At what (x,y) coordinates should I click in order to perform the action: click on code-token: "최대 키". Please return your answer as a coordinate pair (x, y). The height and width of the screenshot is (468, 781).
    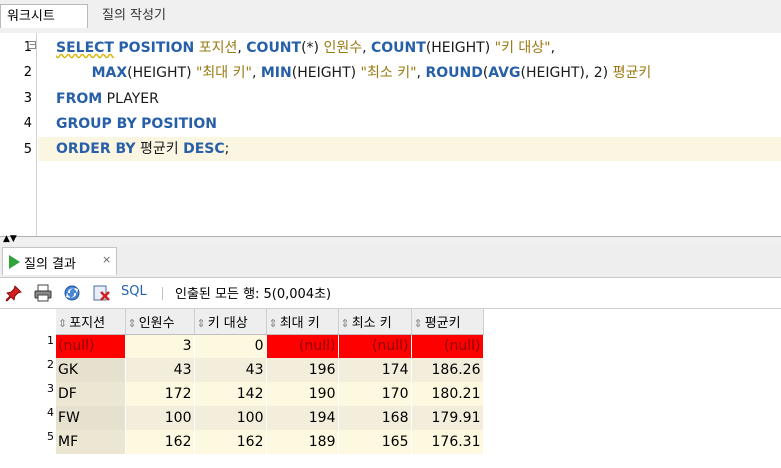
    Looking at the image, I should click on (223, 73).